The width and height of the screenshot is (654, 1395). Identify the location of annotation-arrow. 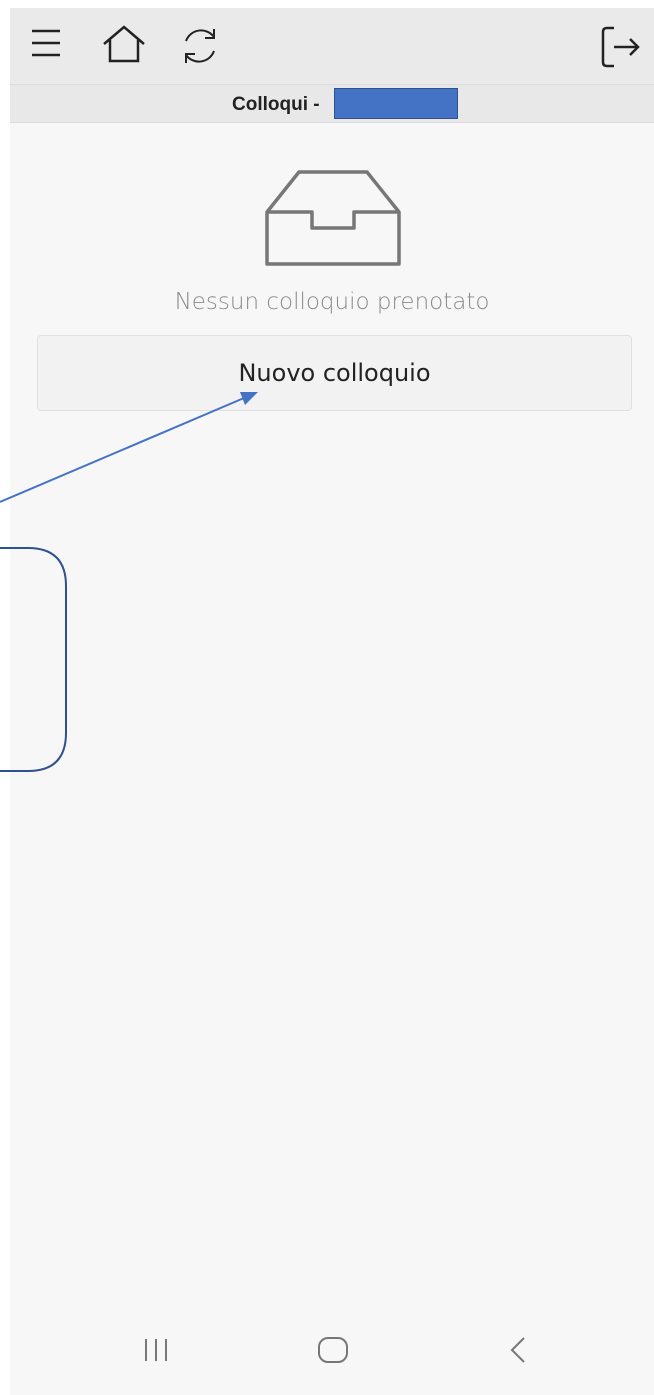
(122, 450).